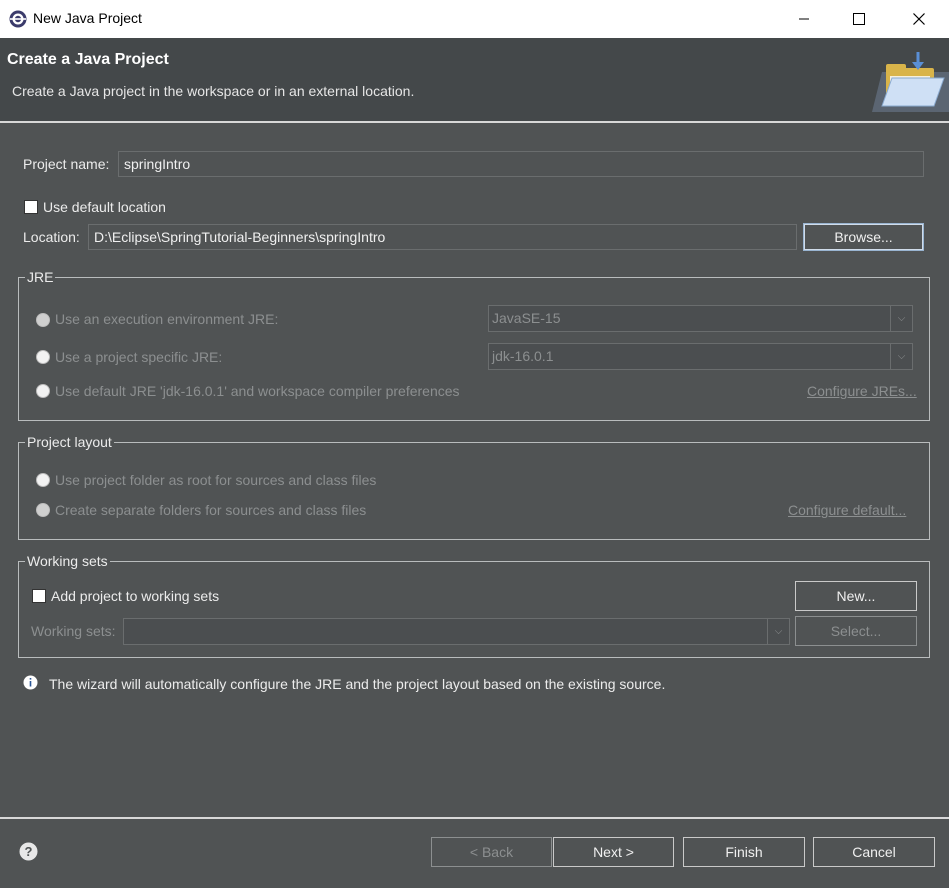  I want to click on maximize-icon, so click(859, 19).